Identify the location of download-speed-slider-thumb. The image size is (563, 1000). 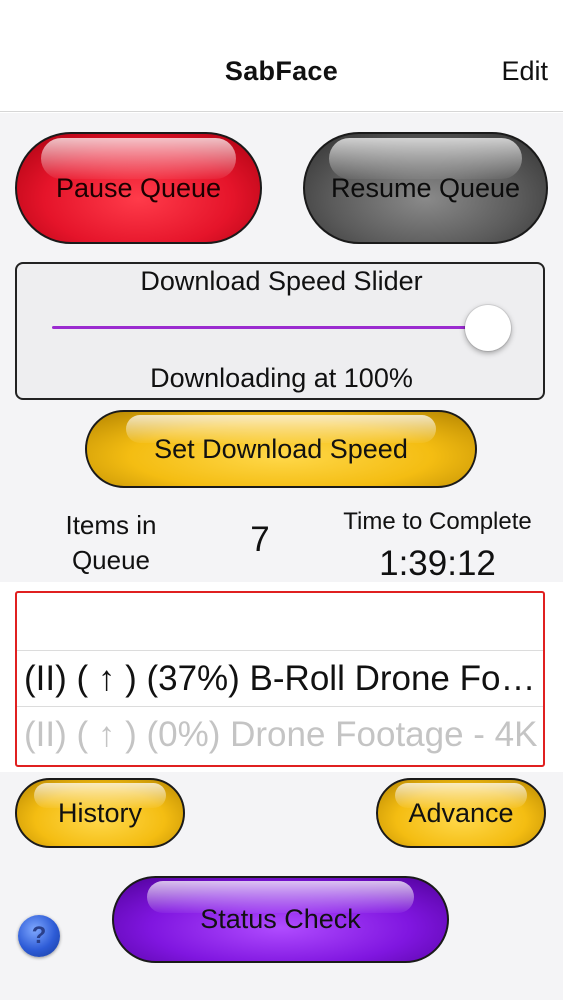
(488, 328).